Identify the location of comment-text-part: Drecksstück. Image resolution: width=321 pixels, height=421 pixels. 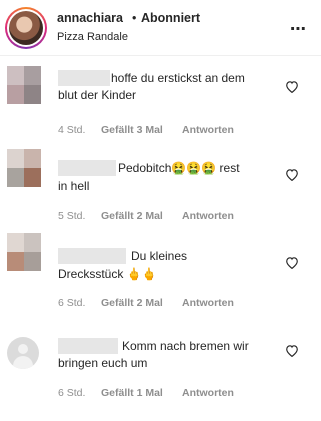
(91, 274).